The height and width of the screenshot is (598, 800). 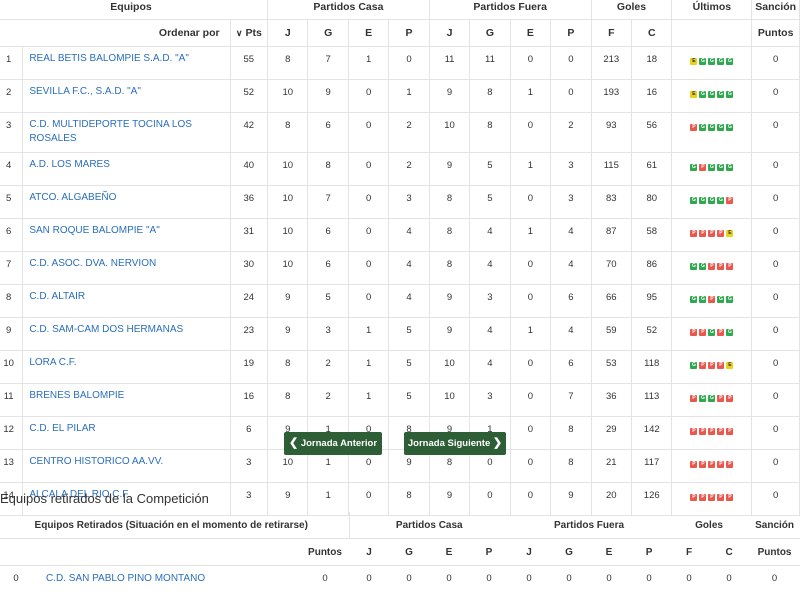 I want to click on stat-pts: 31, so click(x=248, y=235).